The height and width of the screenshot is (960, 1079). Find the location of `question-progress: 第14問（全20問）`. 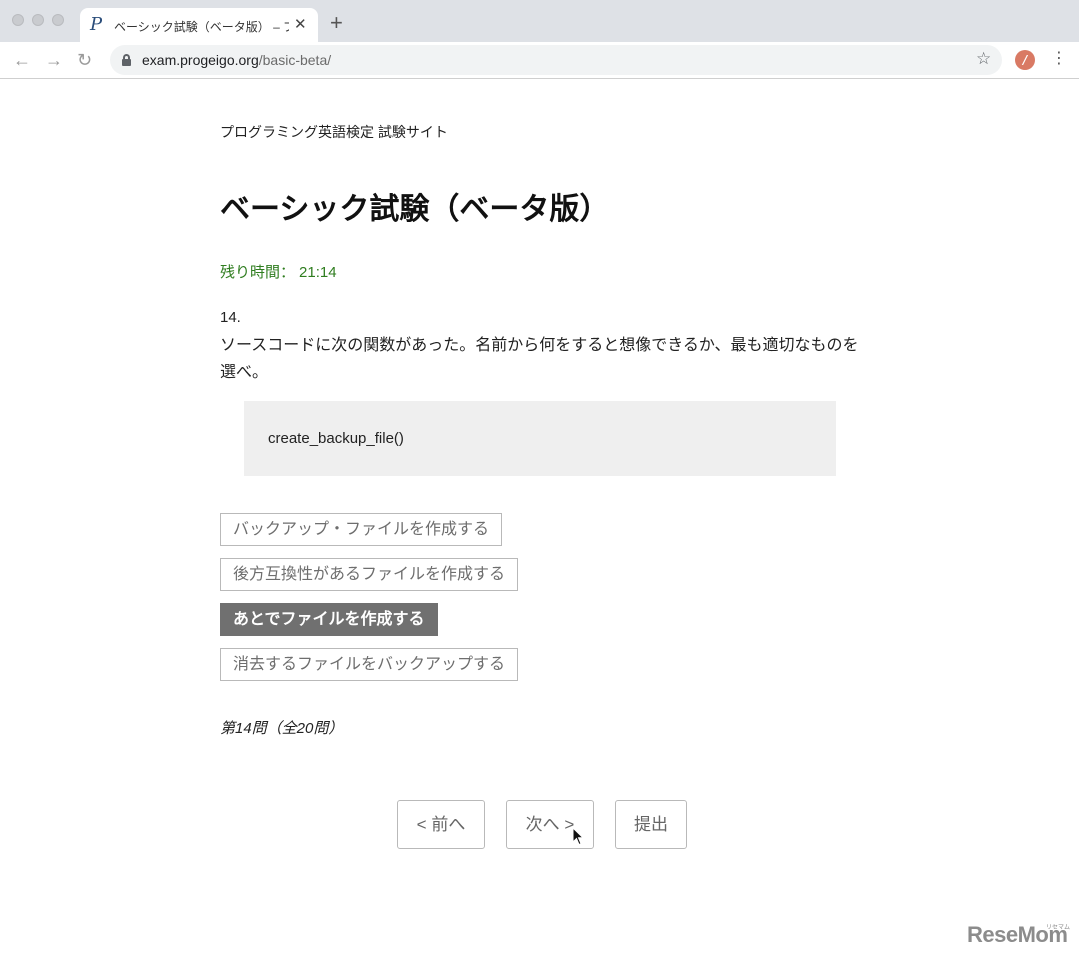

question-progress: 第14問（全20問） is located at coordinates (282, 728).